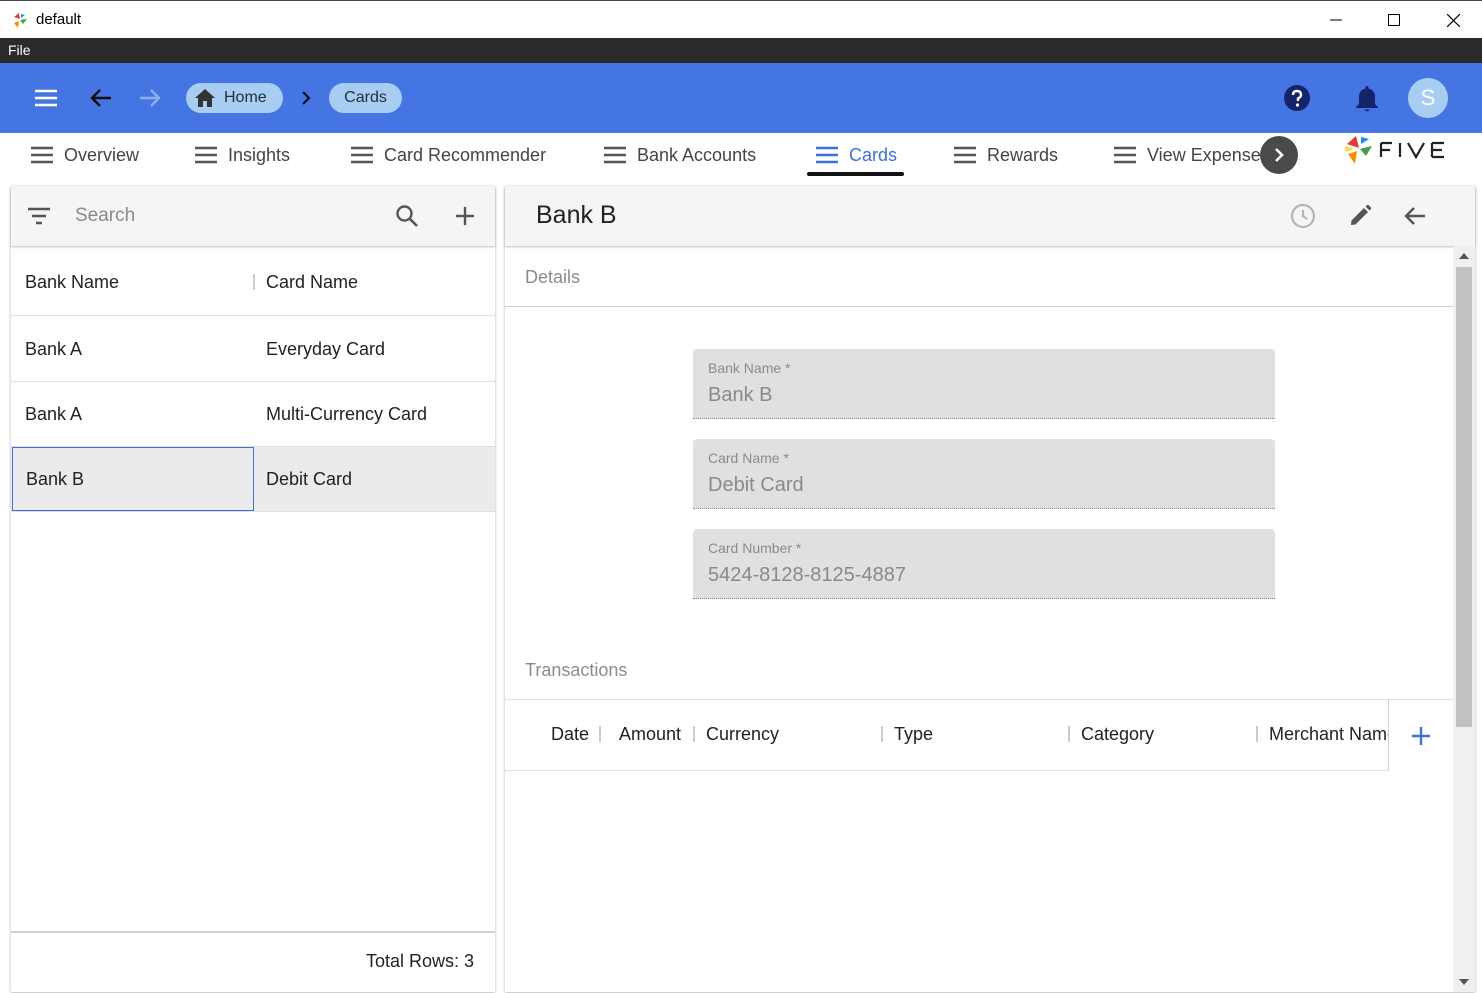 The image size is (1482, 993). I want to click on plus-icon, so click(1421, 735).